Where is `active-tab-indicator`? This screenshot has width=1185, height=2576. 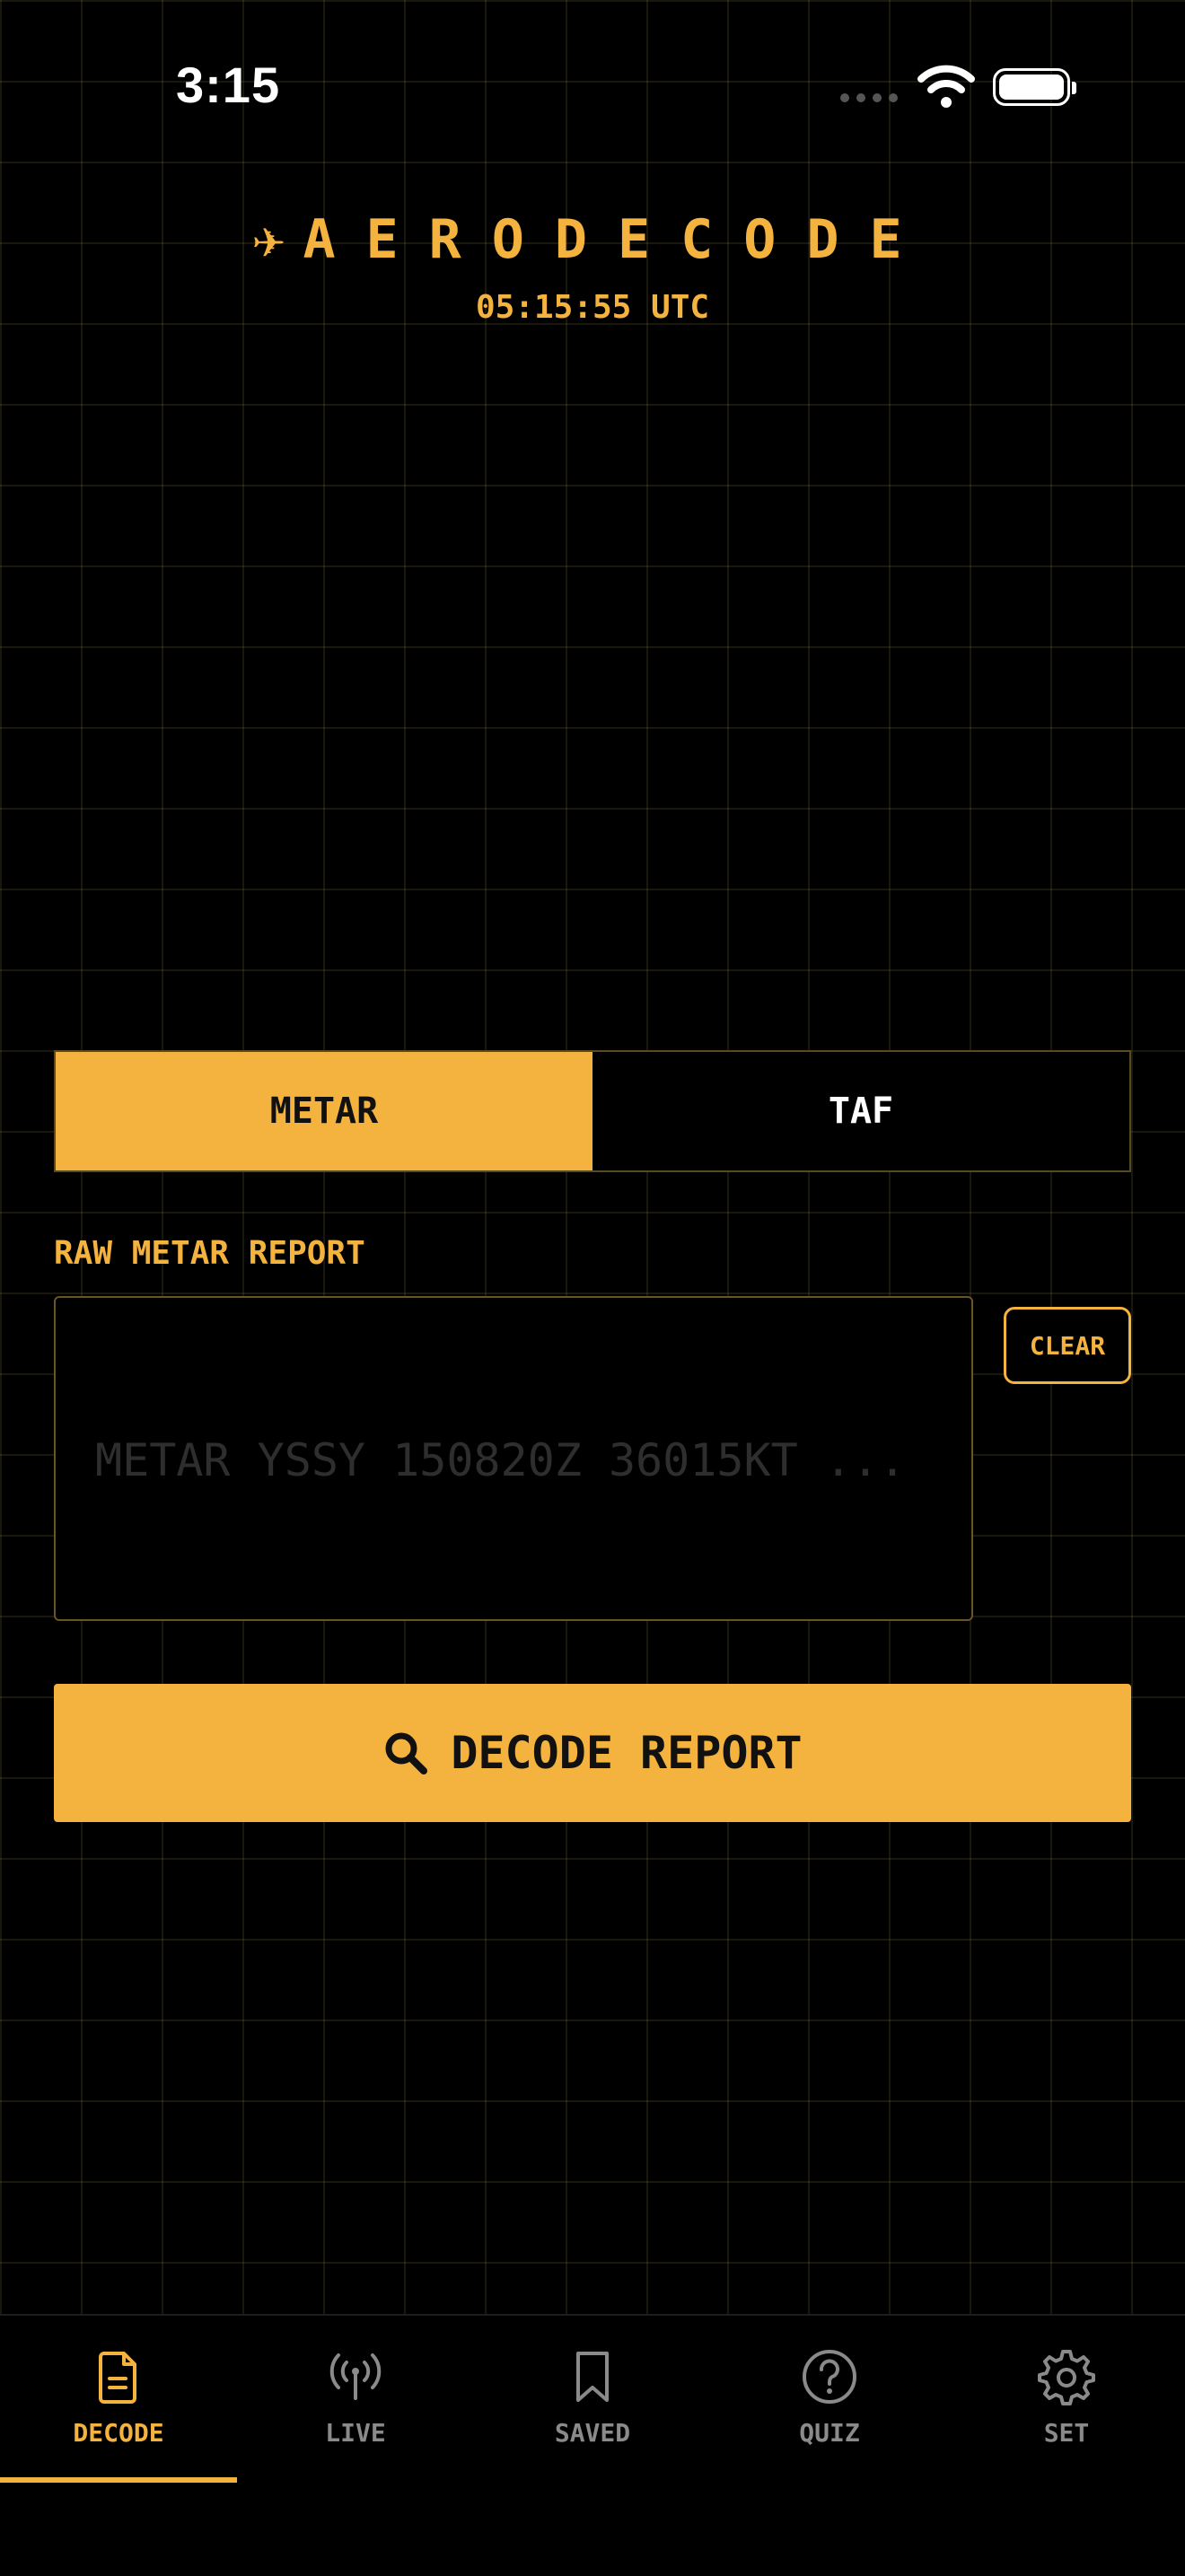
active-tab-indicator is located at coordinates (118, 2480).